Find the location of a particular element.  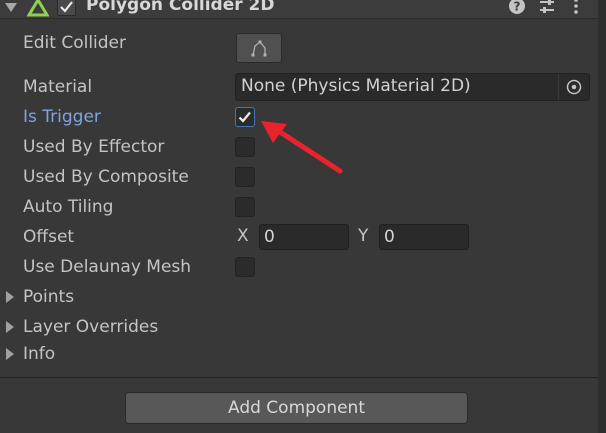

points-foldout-arrow is located at coordinates (10, 297).